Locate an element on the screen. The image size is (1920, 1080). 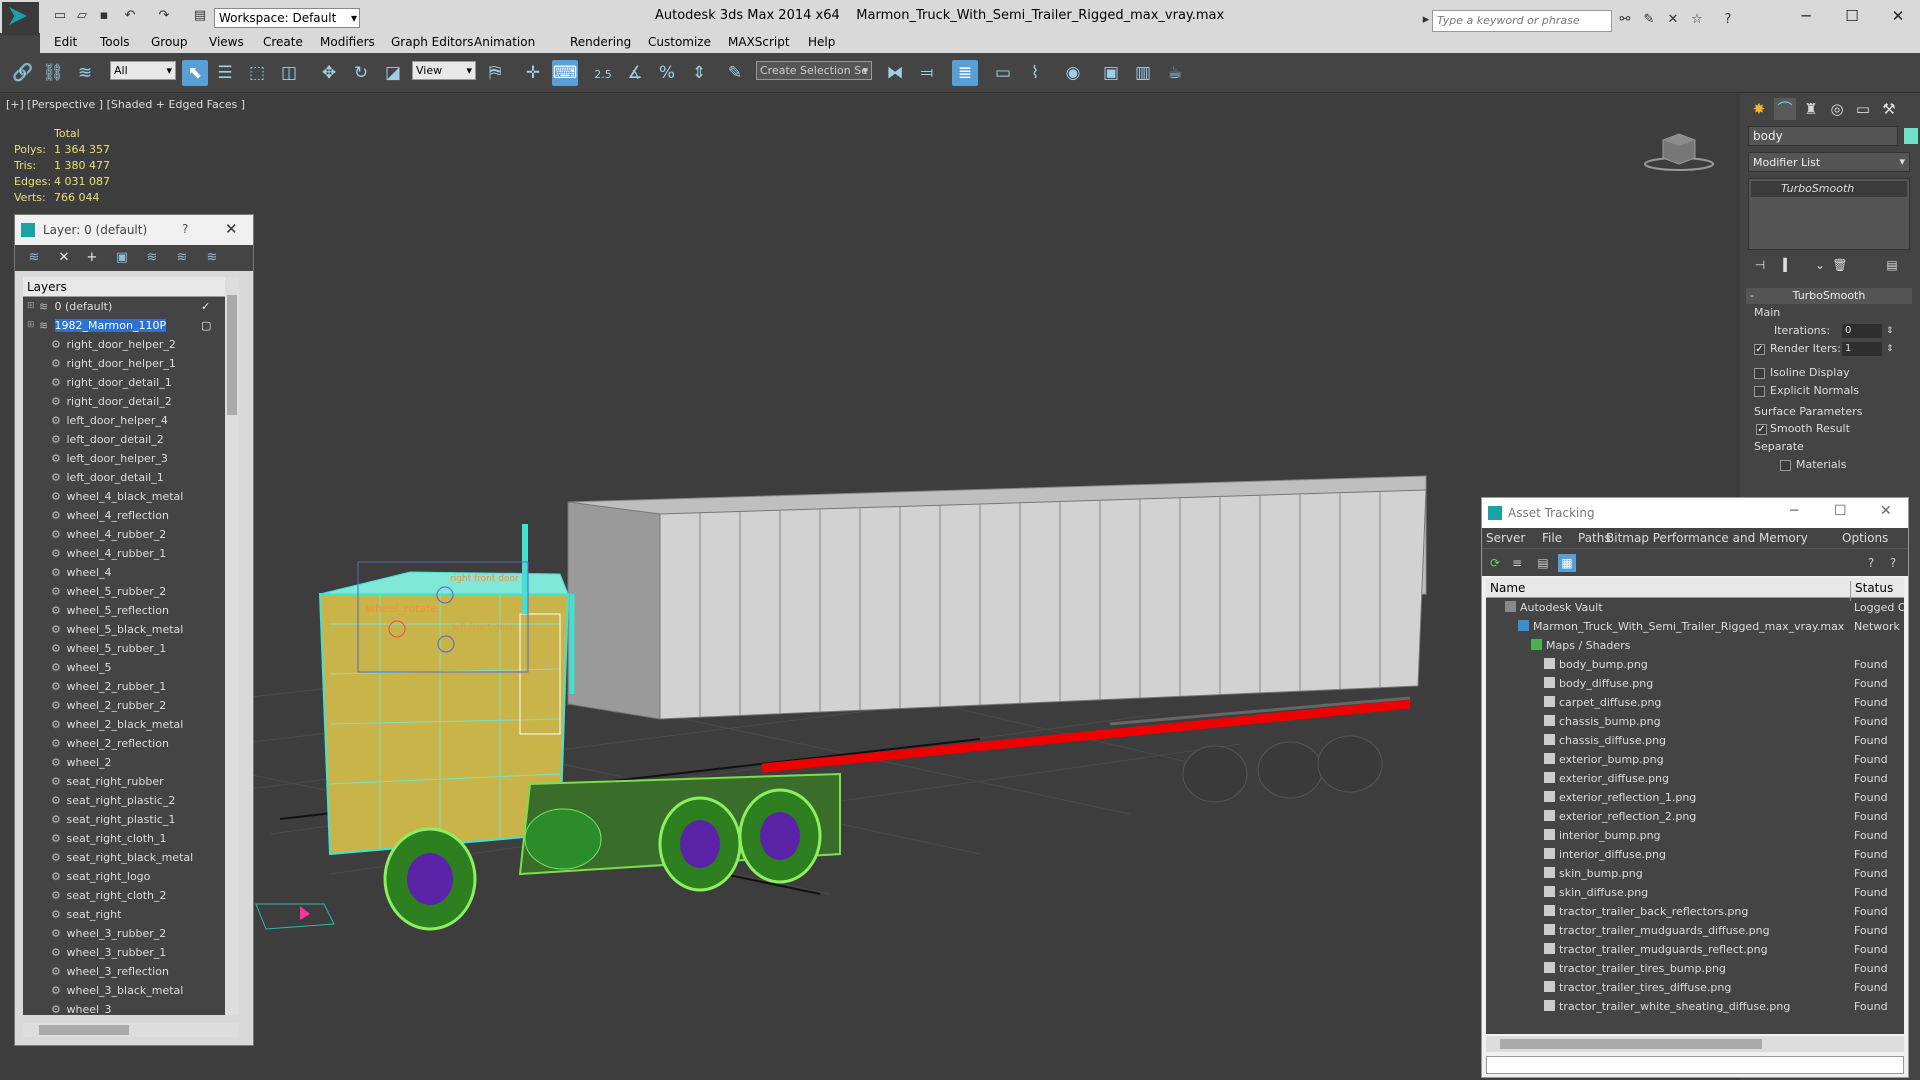
layer-object-row: ⚙ wheel_5_rubber_1 is located at coordinates (131, 648).